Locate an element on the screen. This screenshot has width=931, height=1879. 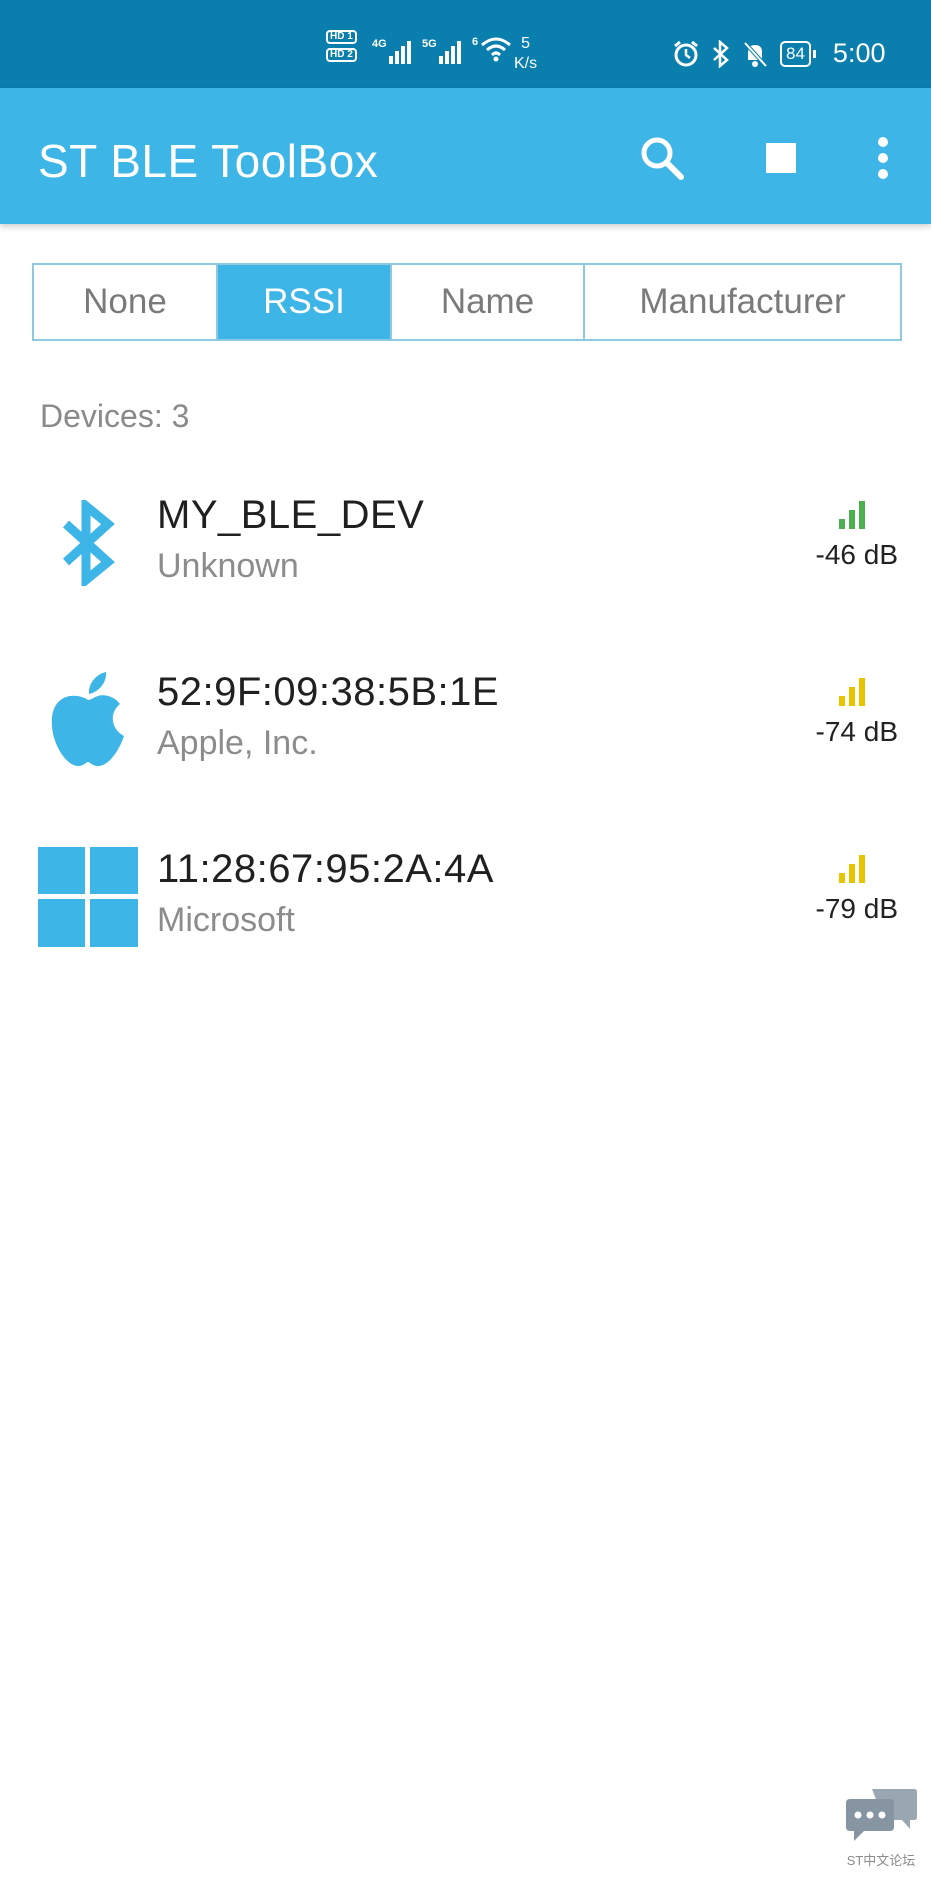
sort-tab-manufacturer: Manufacturer is located at coordinates (742, 302).